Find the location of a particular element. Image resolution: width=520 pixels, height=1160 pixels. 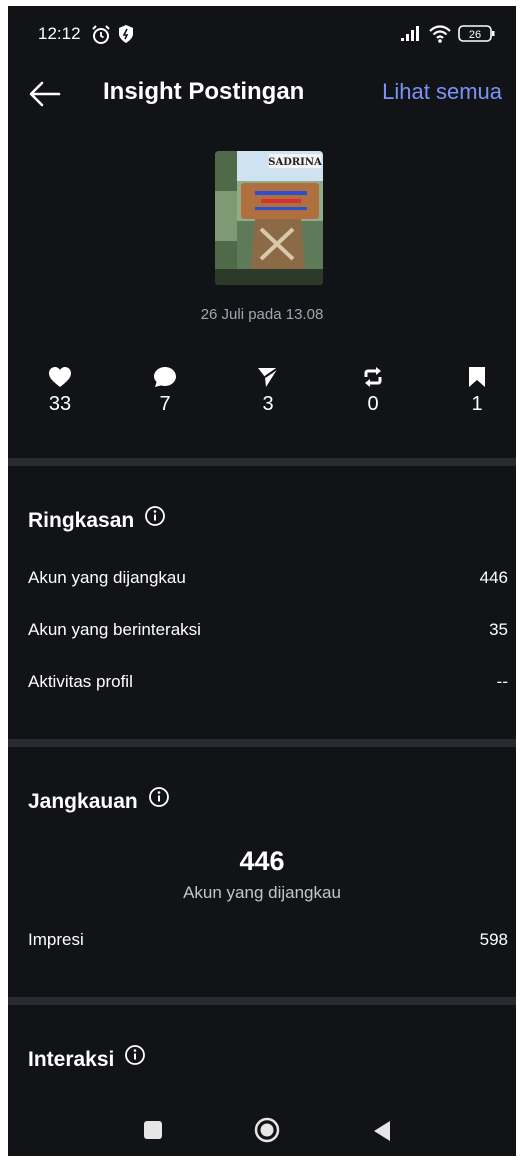

arrow-left-icon is located at coordinates (45, 94).